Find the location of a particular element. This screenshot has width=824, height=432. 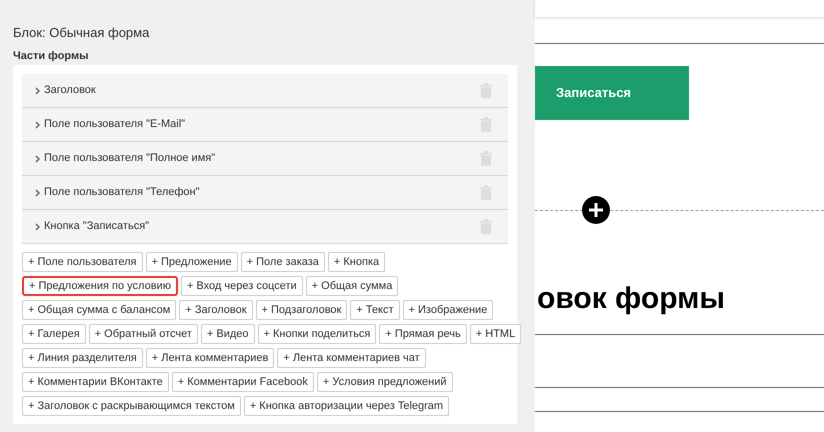

add-part-button: + Поле заказа is located at coordinates (282, 262).